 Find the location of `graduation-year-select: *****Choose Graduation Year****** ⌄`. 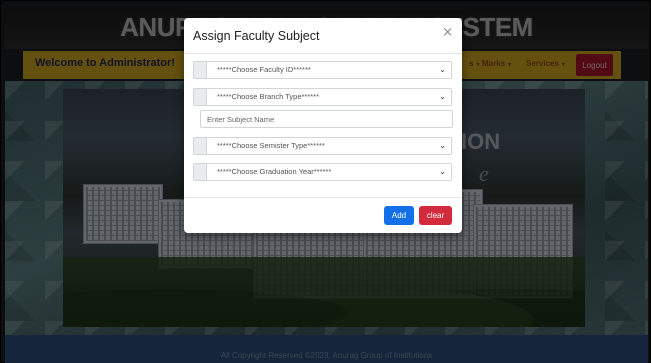

graduation-year-select: *****Choose Graduation Year****** ⌄ is located at coordinates (329, 172).